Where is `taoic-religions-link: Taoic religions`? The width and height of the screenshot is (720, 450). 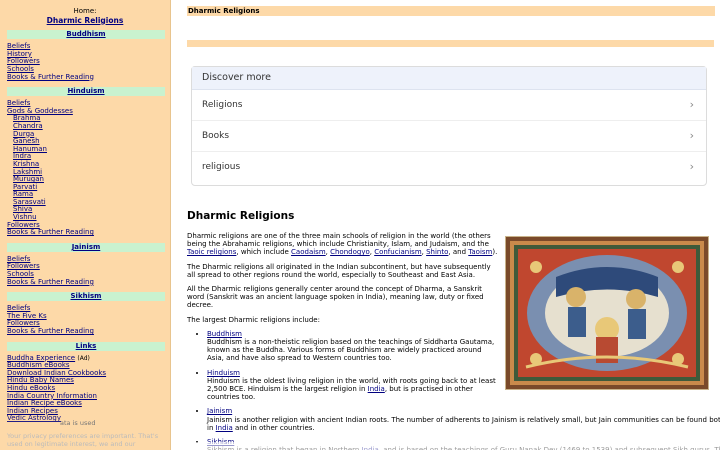
taoic-religions-link: Taoic religions is located at coordinates (211, 252).